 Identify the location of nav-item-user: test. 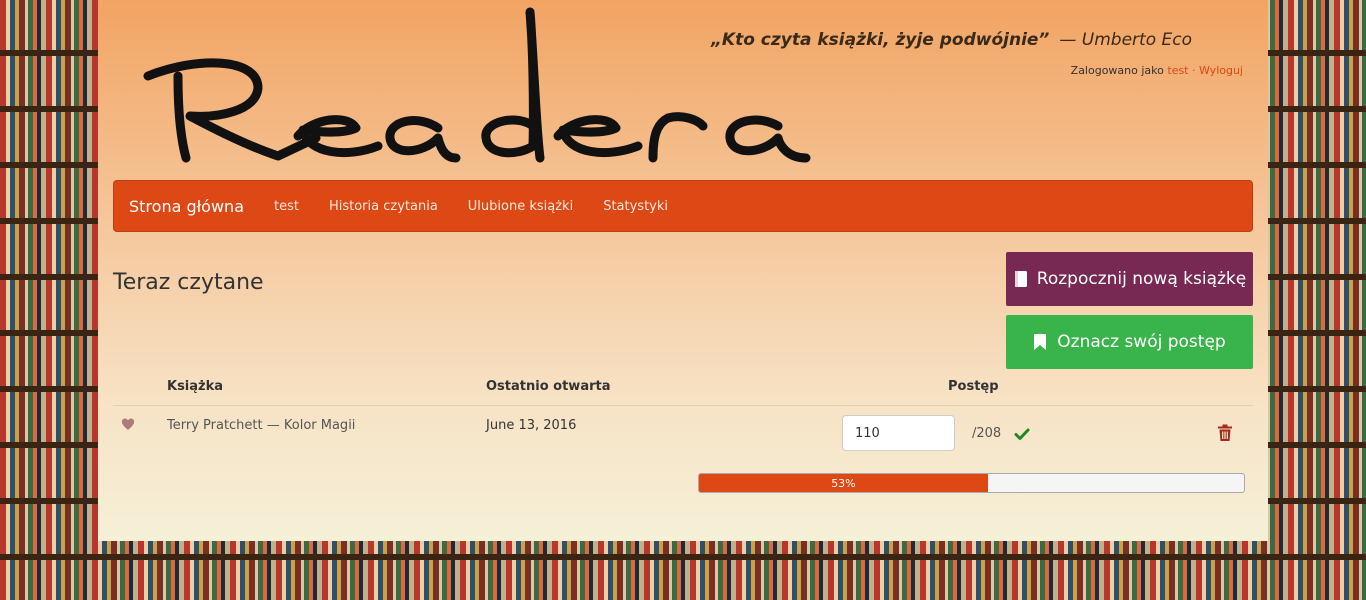
(286, 206).